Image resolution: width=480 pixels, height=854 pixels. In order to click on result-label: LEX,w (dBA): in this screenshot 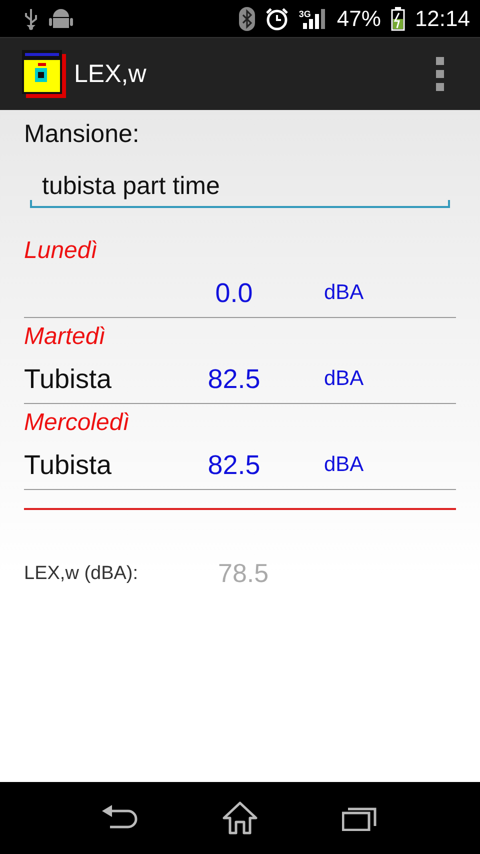, I will do `click(82, 573)`.